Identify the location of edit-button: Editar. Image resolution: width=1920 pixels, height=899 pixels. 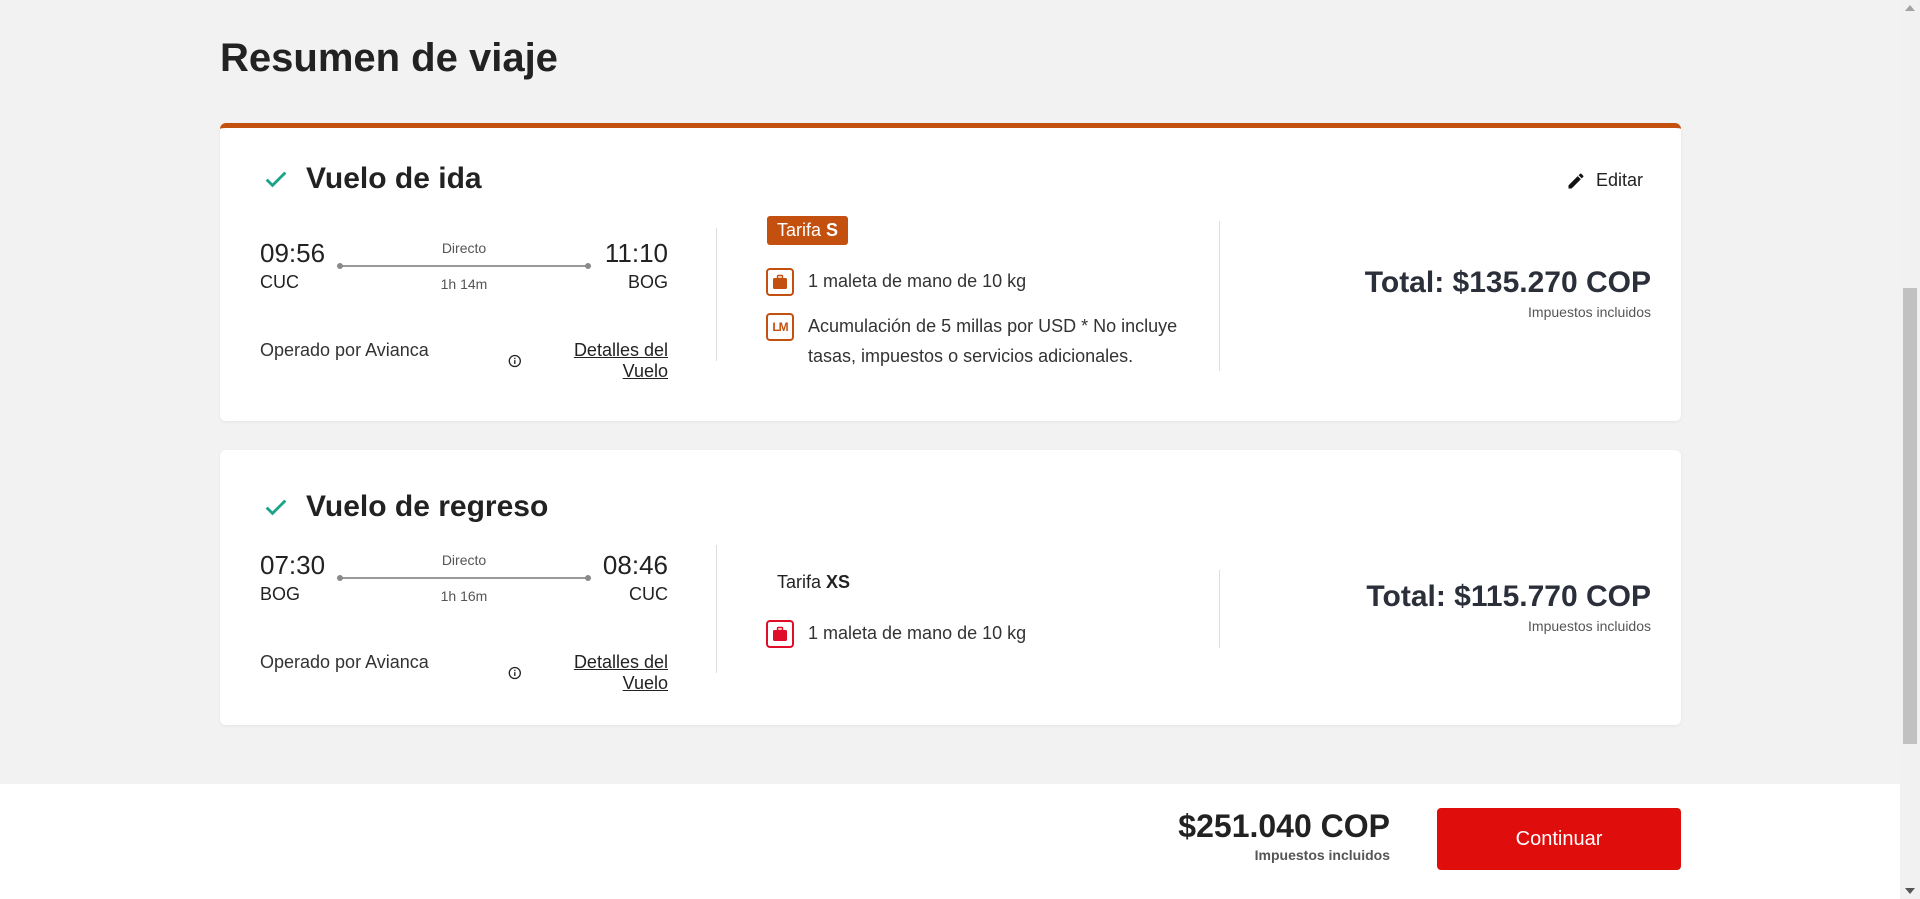
(1604, 180).